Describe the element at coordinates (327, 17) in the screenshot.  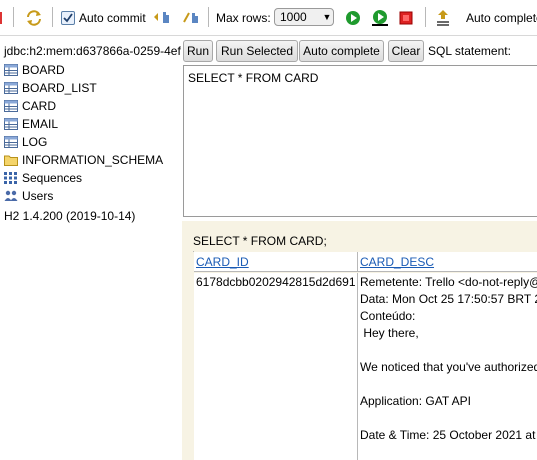
I see `chevron-down-icon: ▼` at that location.